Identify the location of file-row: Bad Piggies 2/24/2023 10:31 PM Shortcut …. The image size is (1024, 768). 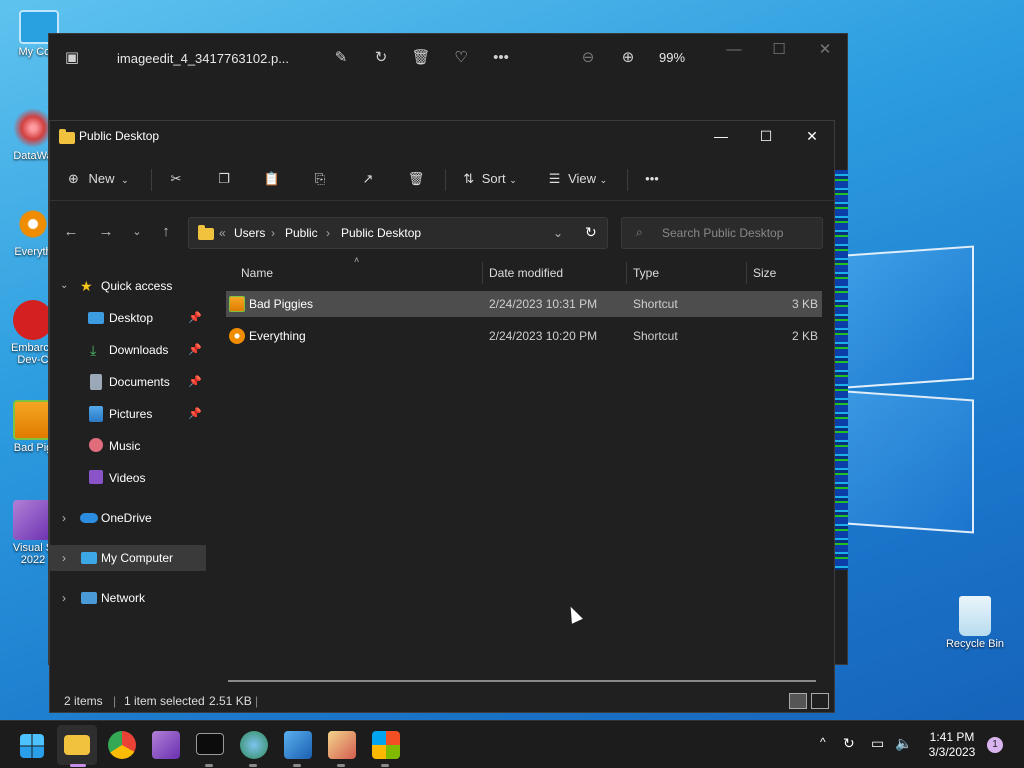
(524, 304).